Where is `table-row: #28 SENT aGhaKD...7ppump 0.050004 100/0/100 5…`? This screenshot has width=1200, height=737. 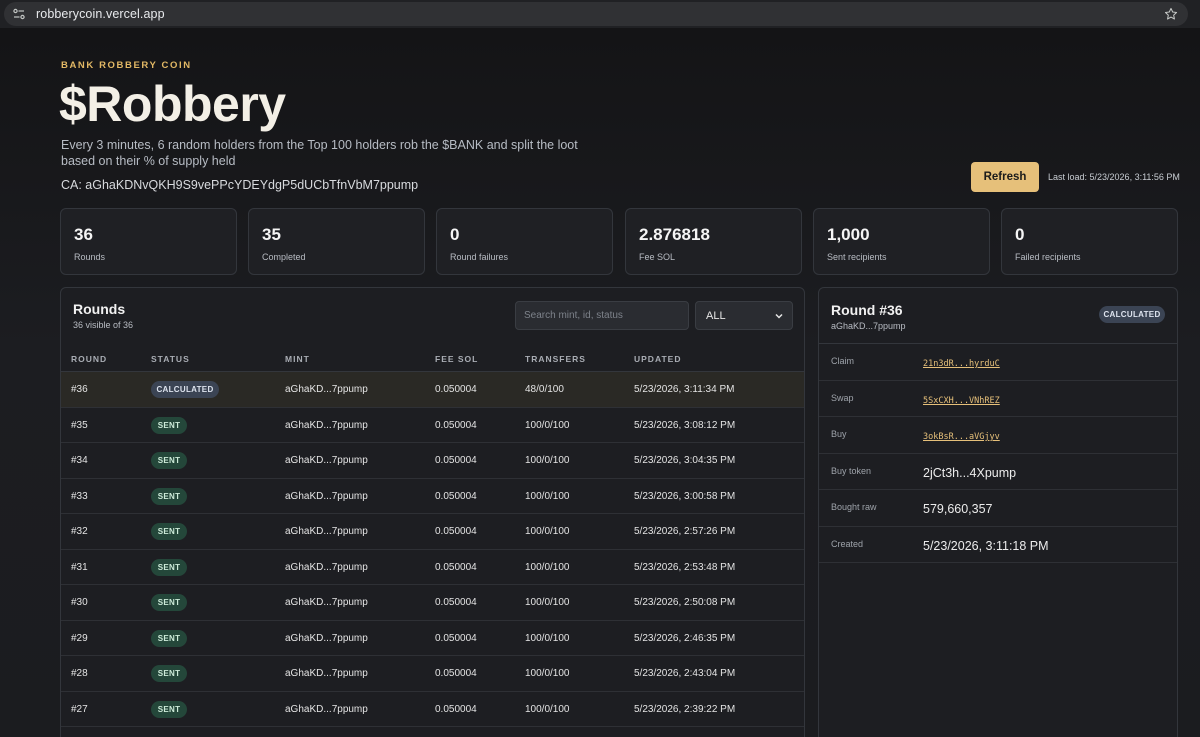
table-row: #28 SENT aGhaKD...7ppump 0.050004 100/0/100 5… is located at coordinates (432, 674).